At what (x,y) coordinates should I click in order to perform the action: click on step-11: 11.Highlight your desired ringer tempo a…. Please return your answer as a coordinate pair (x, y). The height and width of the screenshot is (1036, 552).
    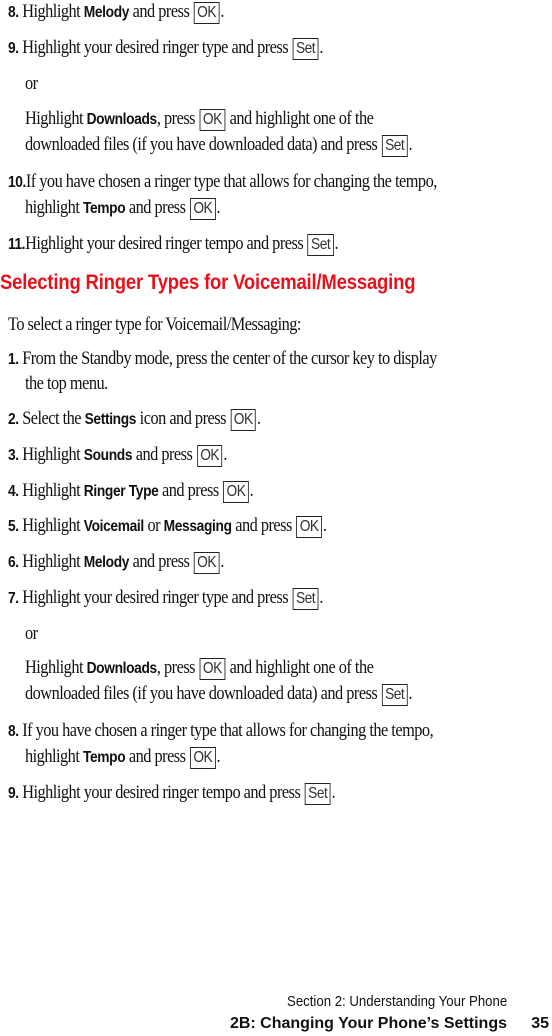
    Looking at the image, I should click on (173, 244).